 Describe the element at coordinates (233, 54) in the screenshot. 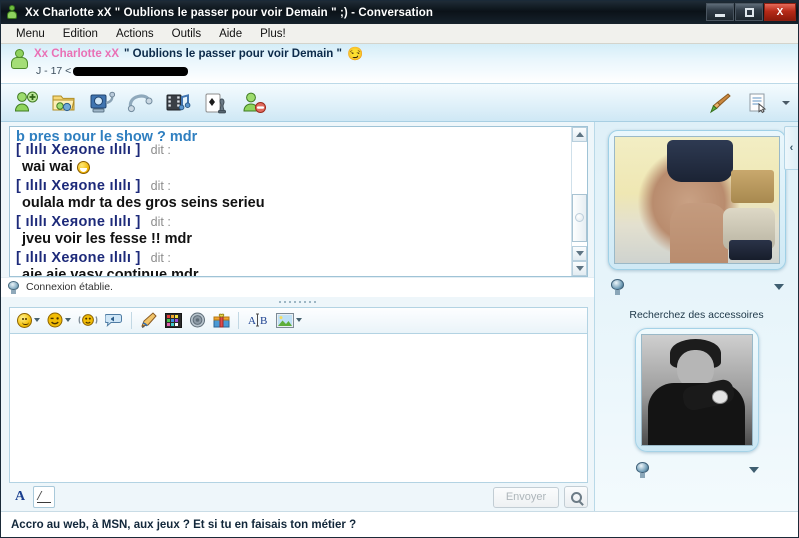

I see `contact-personal-message: " Oublions le passer pour voir Demain "` at that location.